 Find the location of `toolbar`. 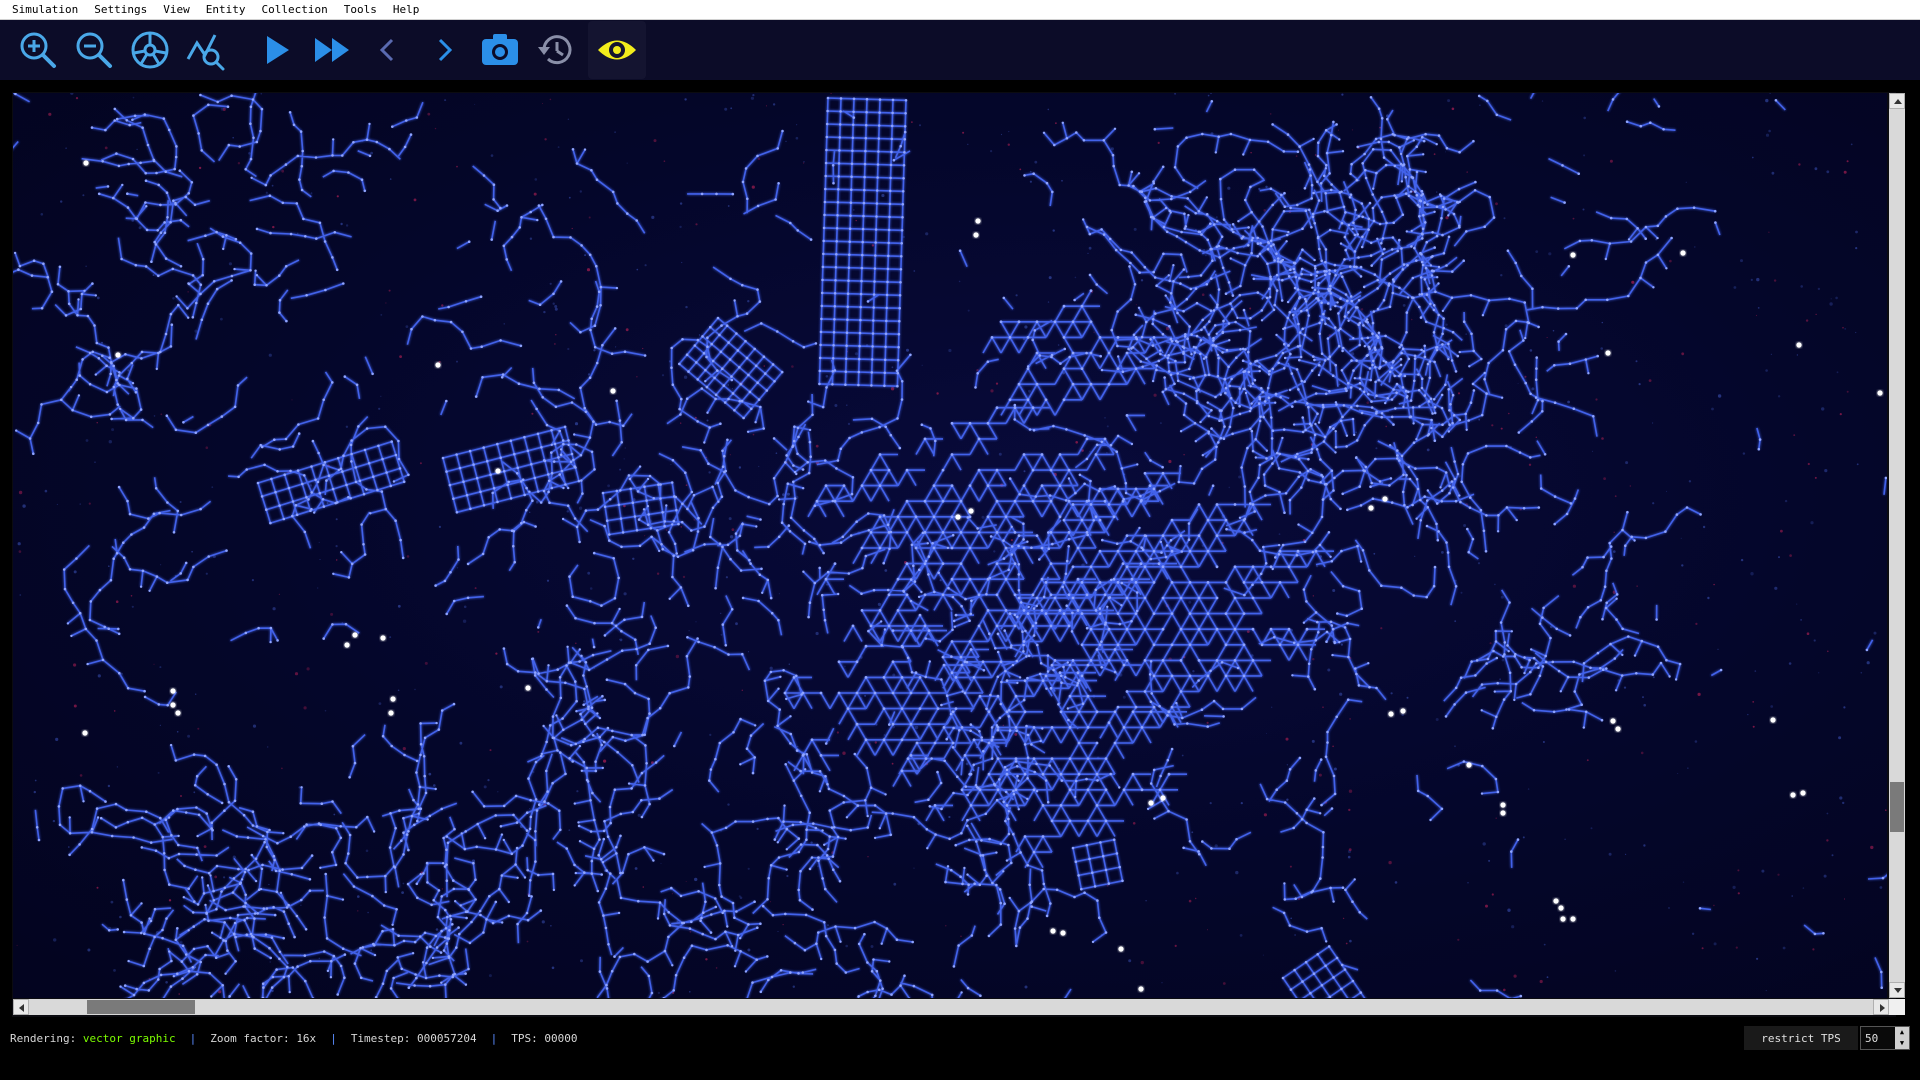

toolbar is located at coordinates (960, 50).